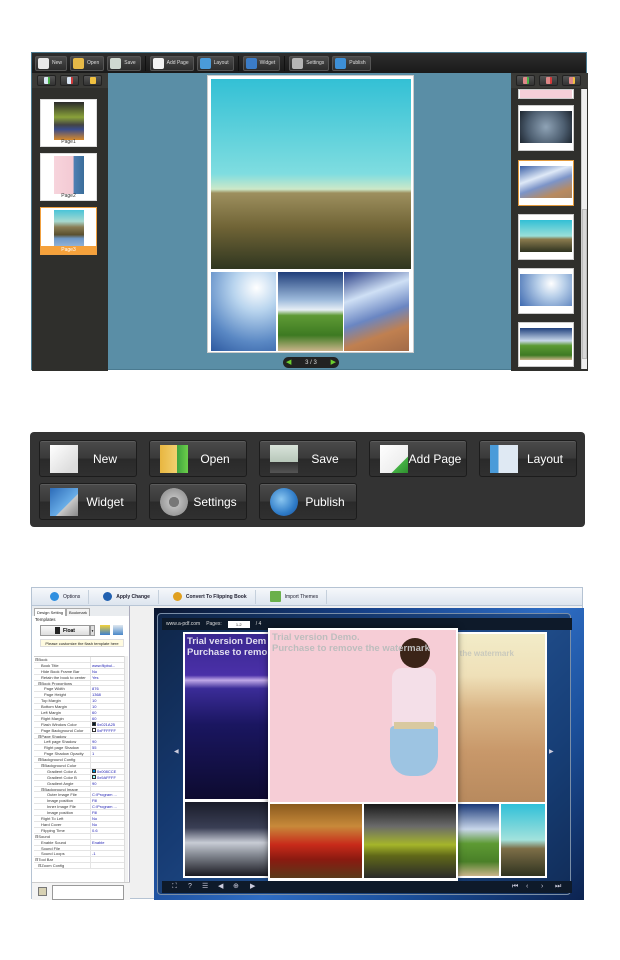 Image resolution: width=620 pixels, height=960 pixels. I want to click on property-value: -1, so click(109, 853).